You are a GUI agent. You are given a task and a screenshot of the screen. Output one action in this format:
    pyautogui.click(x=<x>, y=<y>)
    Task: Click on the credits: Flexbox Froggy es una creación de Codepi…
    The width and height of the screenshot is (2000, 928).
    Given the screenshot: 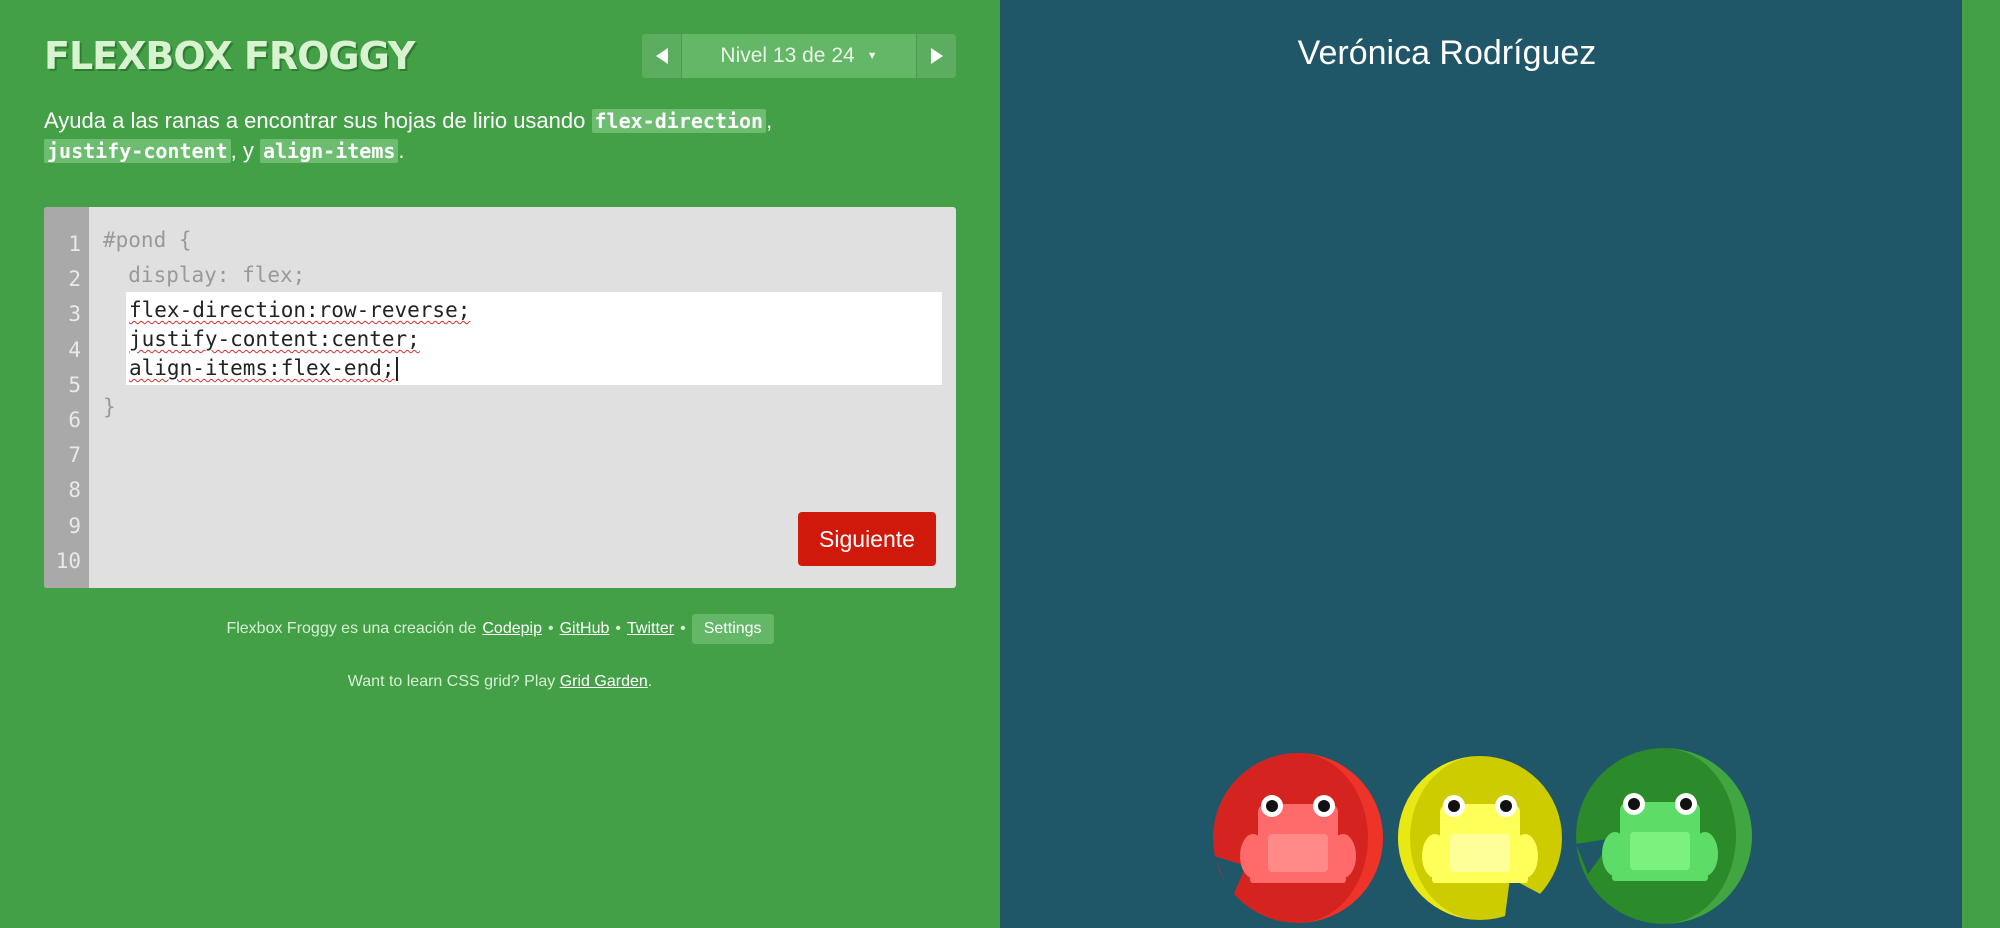 What is the action you would take?
    pyautogui.click(x=500, y=629)
    